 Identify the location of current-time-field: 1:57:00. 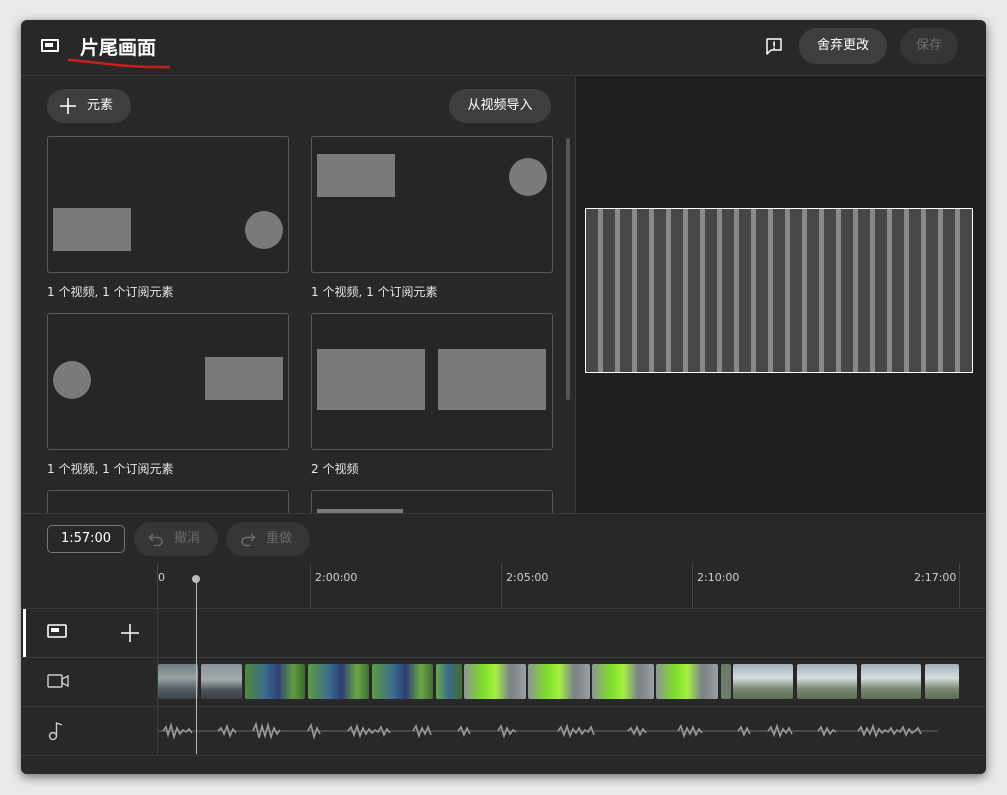
(86, 539).